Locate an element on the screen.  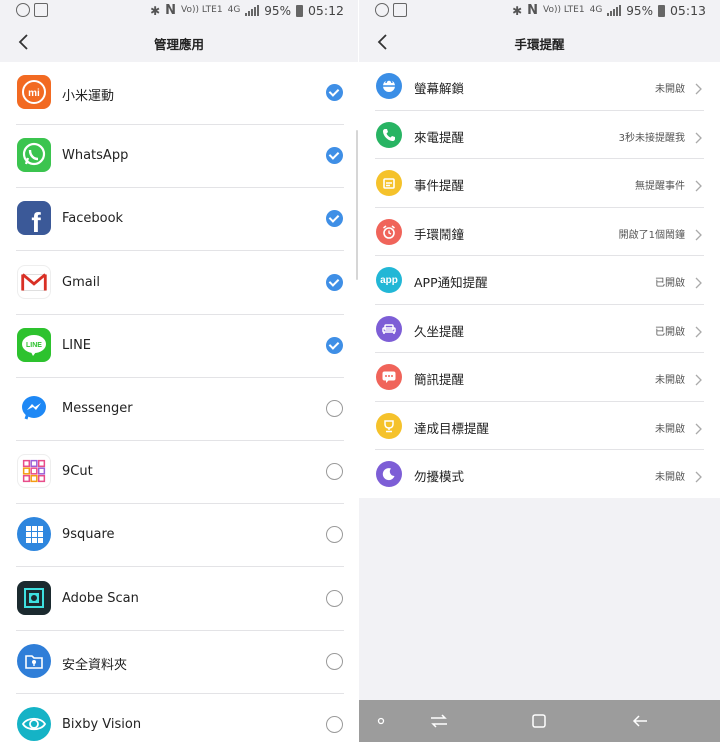
app-row: Adobe Scan is located at coordinates (179, 599).